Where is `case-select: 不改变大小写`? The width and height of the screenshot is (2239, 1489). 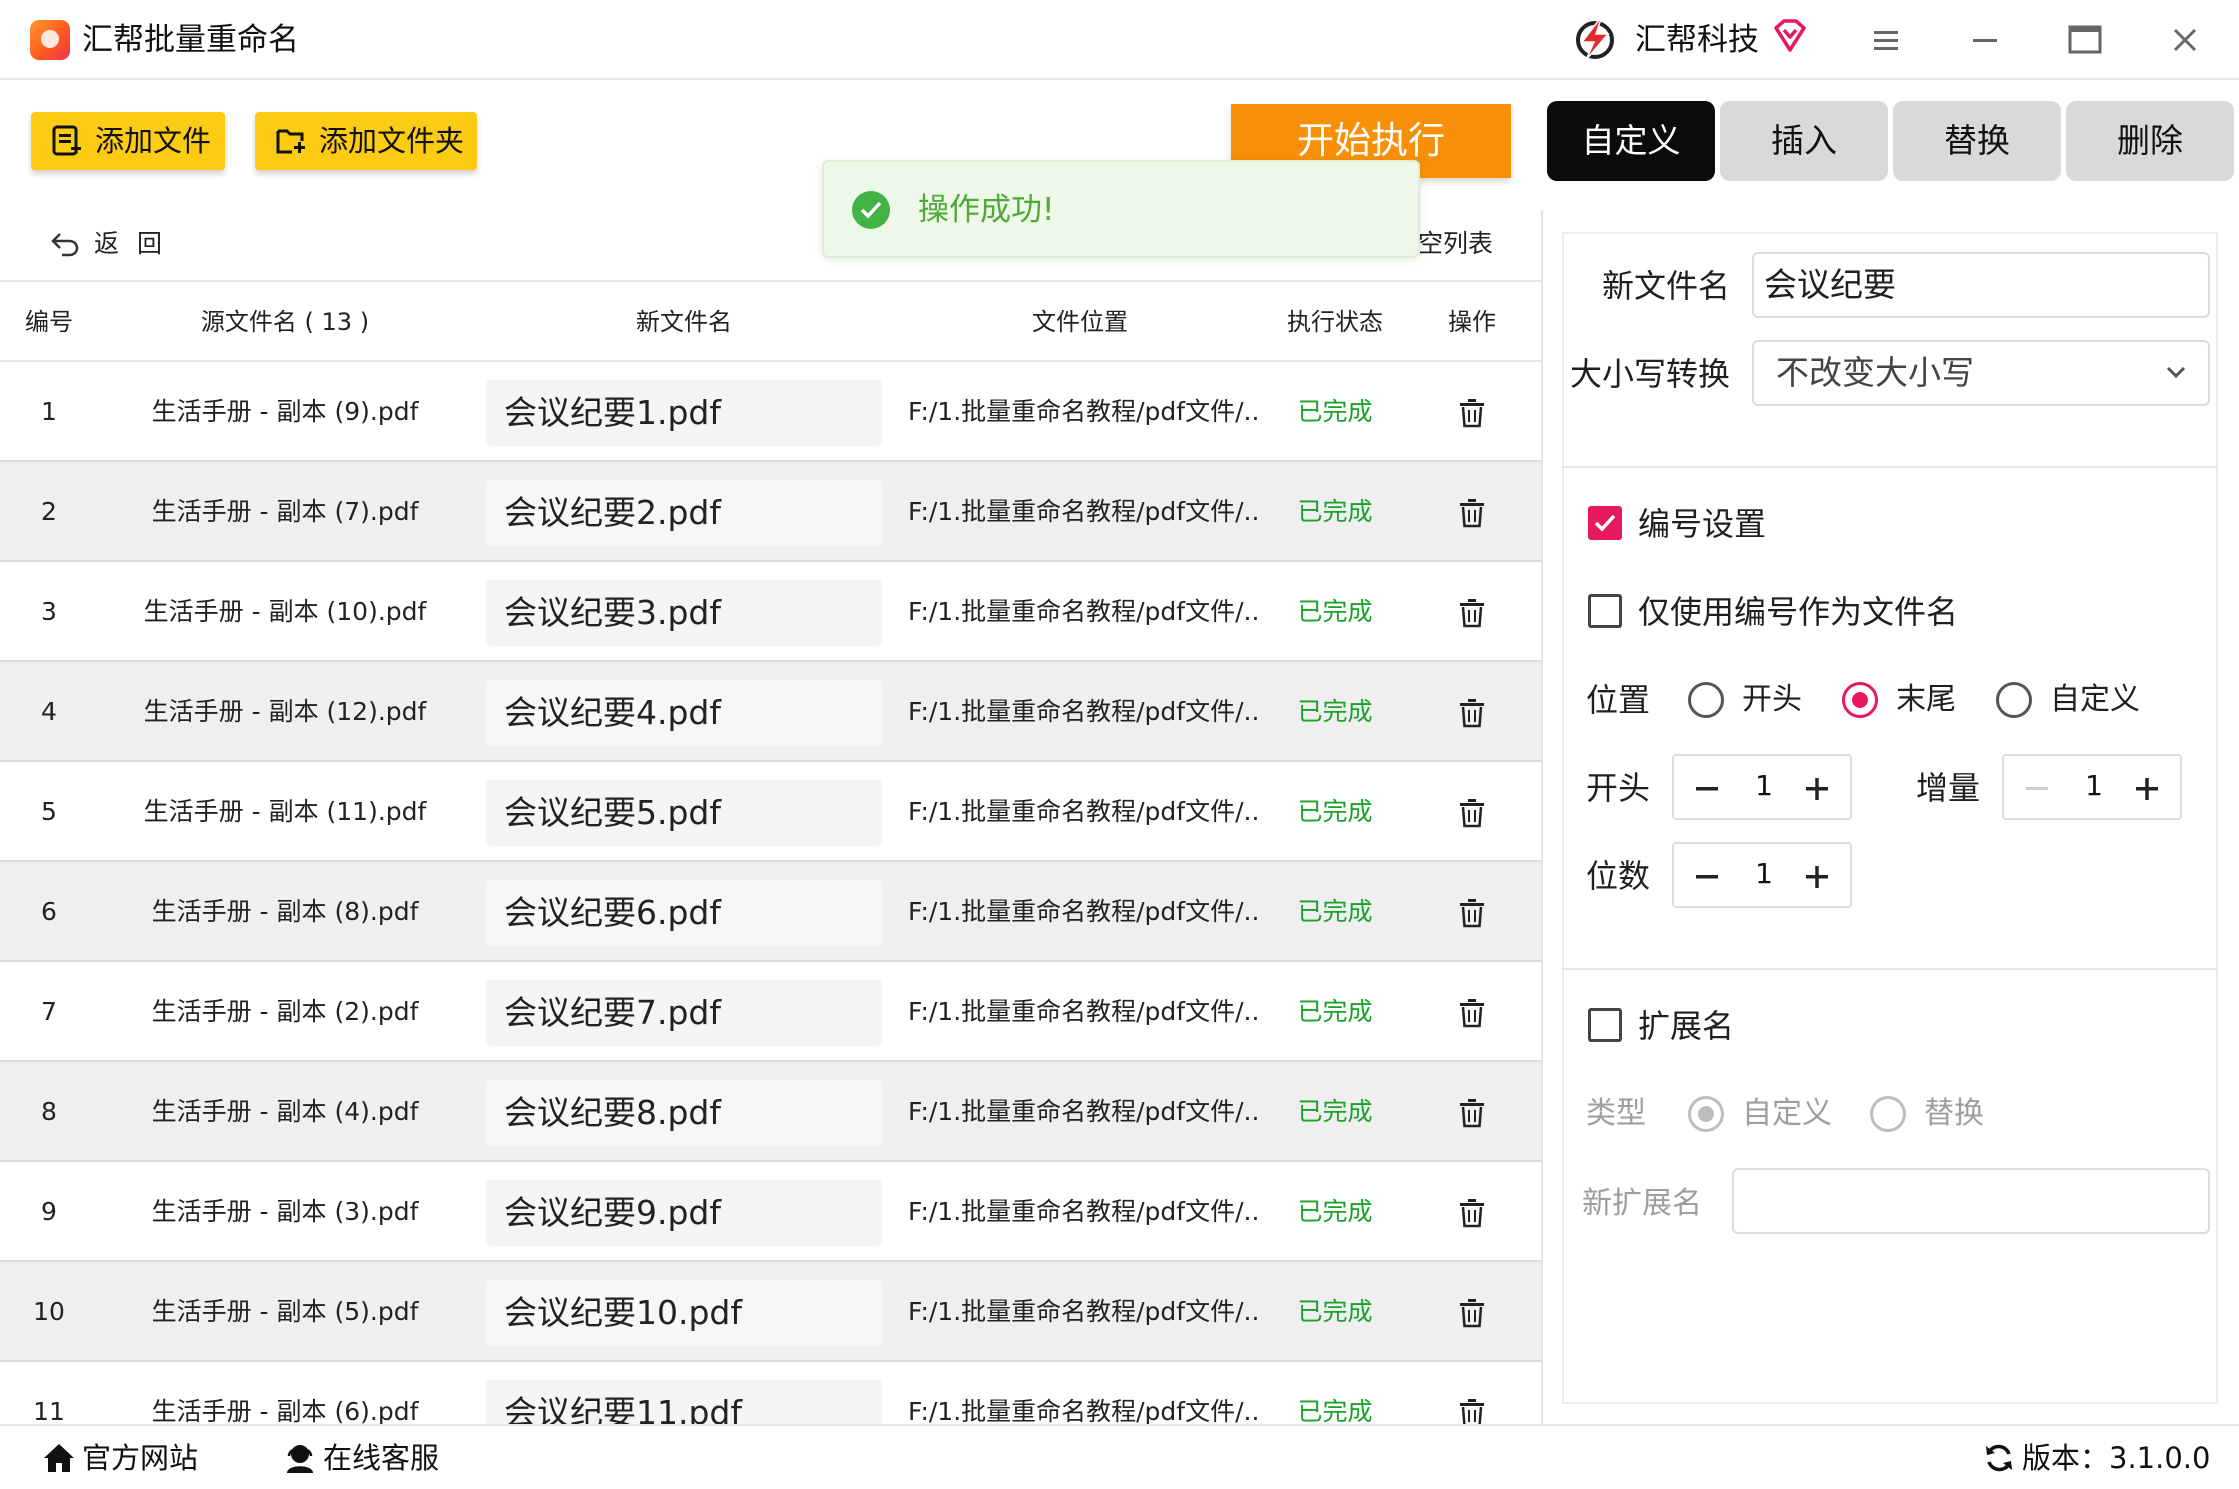 case-select: 不改变大小写 is located at coordinates (1981, 373).